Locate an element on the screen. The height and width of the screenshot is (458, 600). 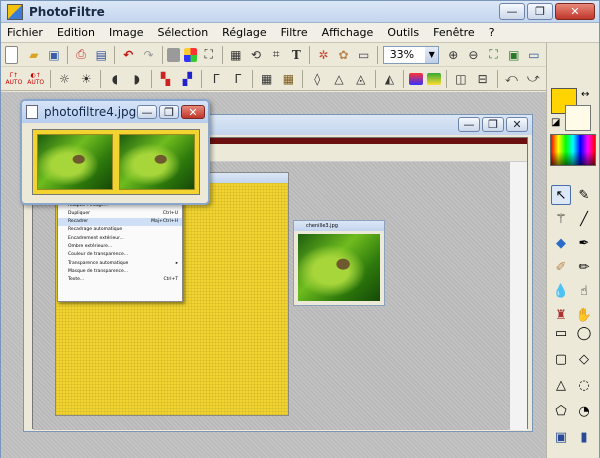
menu-edition: Edition is located at coordinates (76, 32).